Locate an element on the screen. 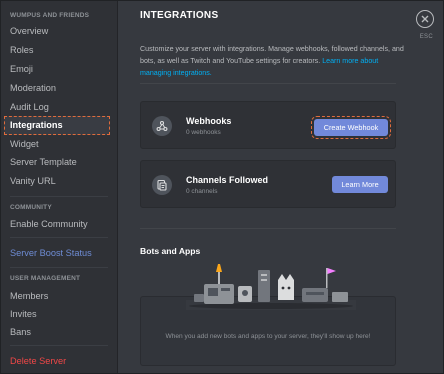  sidebar-item-widget: Widget is located at coordinates (57, 144).